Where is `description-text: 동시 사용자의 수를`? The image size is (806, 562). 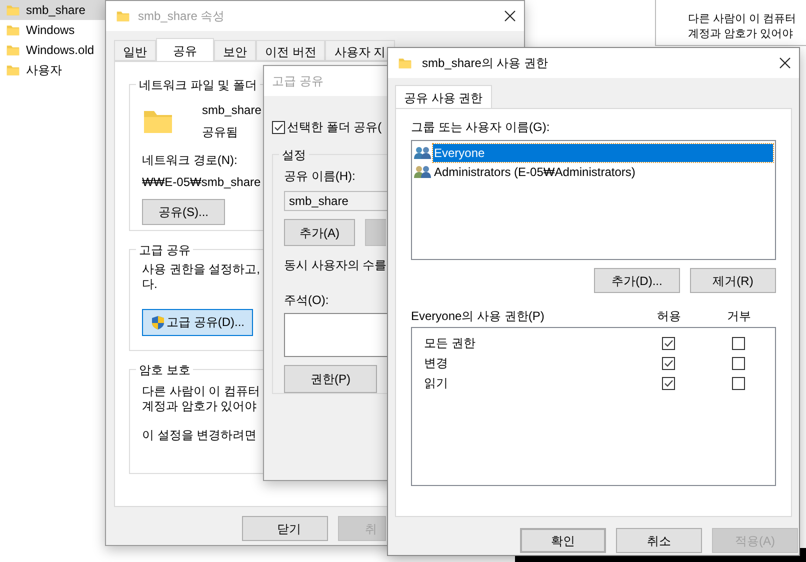
description-text: 동시 사용자의 수를 is located at coordinates (335, 265).